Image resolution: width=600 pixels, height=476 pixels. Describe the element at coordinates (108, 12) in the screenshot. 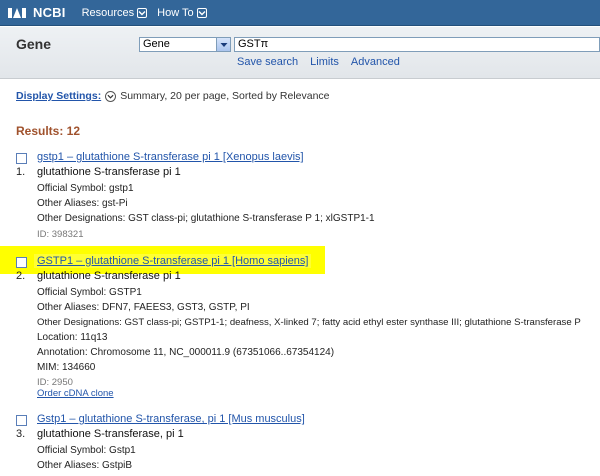

I see `menu-resources-label: Resources` at that location.